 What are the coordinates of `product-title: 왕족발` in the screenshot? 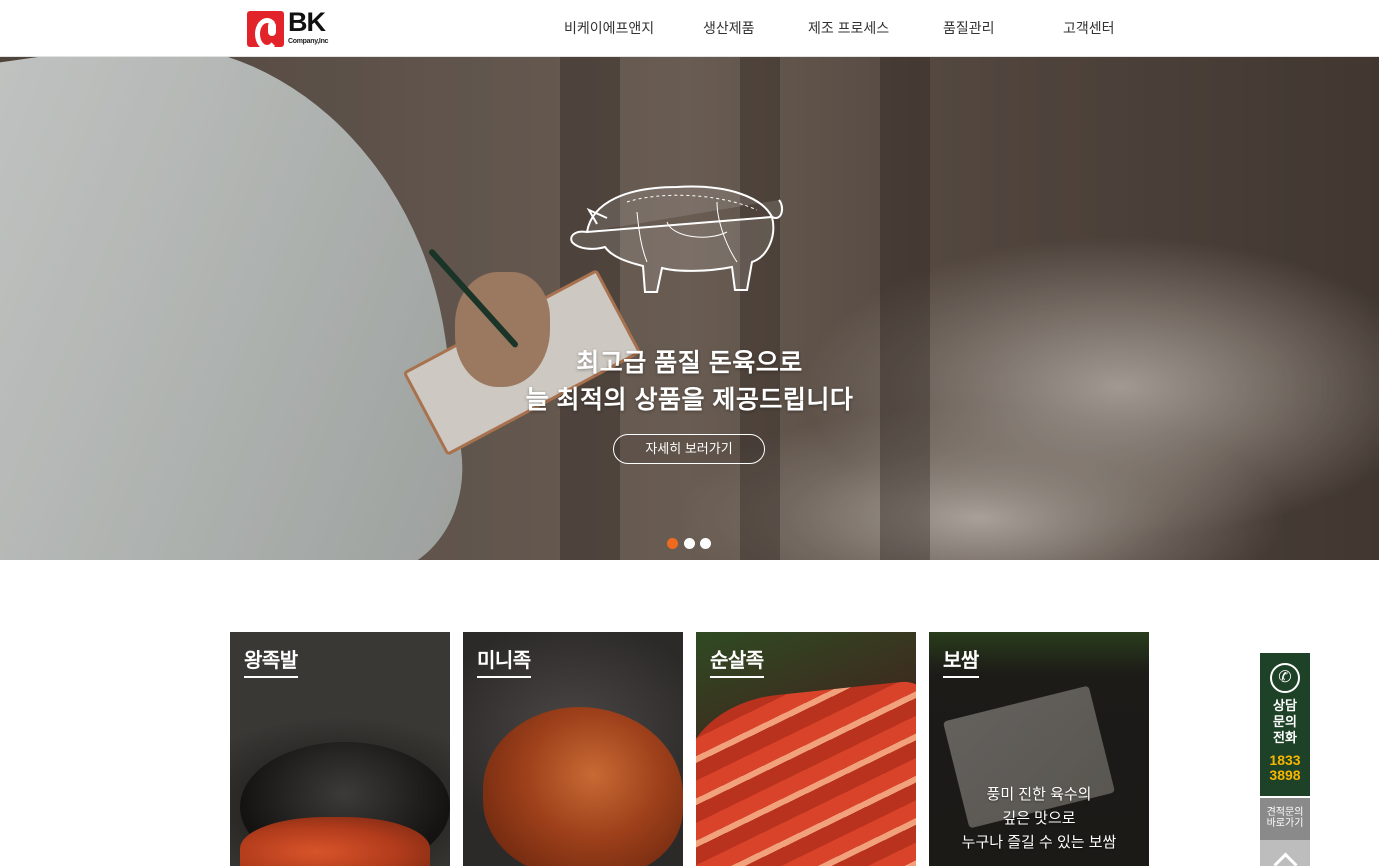 It's located at (271, 661).